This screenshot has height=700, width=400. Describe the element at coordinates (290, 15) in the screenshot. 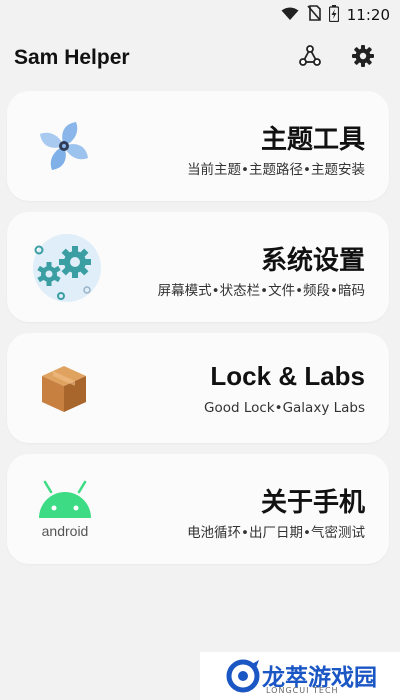

I see `wifi-icon` at that location.